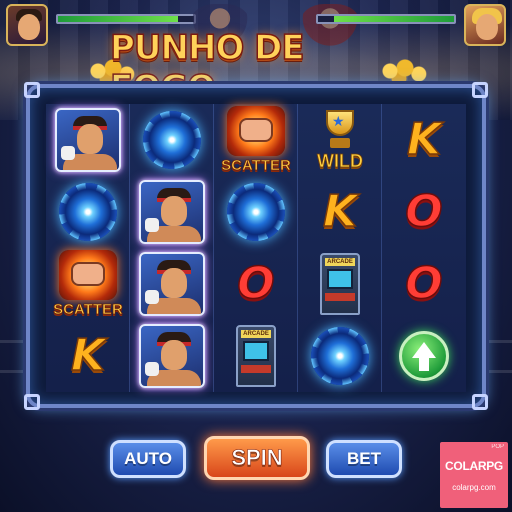 This screenshot has height=512, width=512. Describe the element at coordinates (27, 25) in the screenshot. I see `player-portrait` at that location.